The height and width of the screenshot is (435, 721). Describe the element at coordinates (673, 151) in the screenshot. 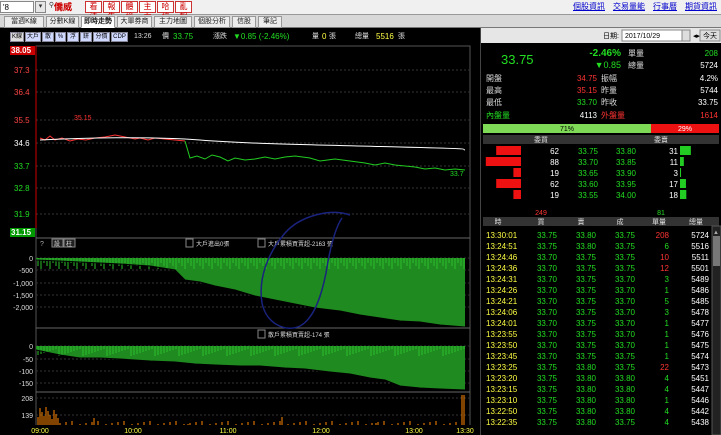

I see `ask-qty: 31` at that location.